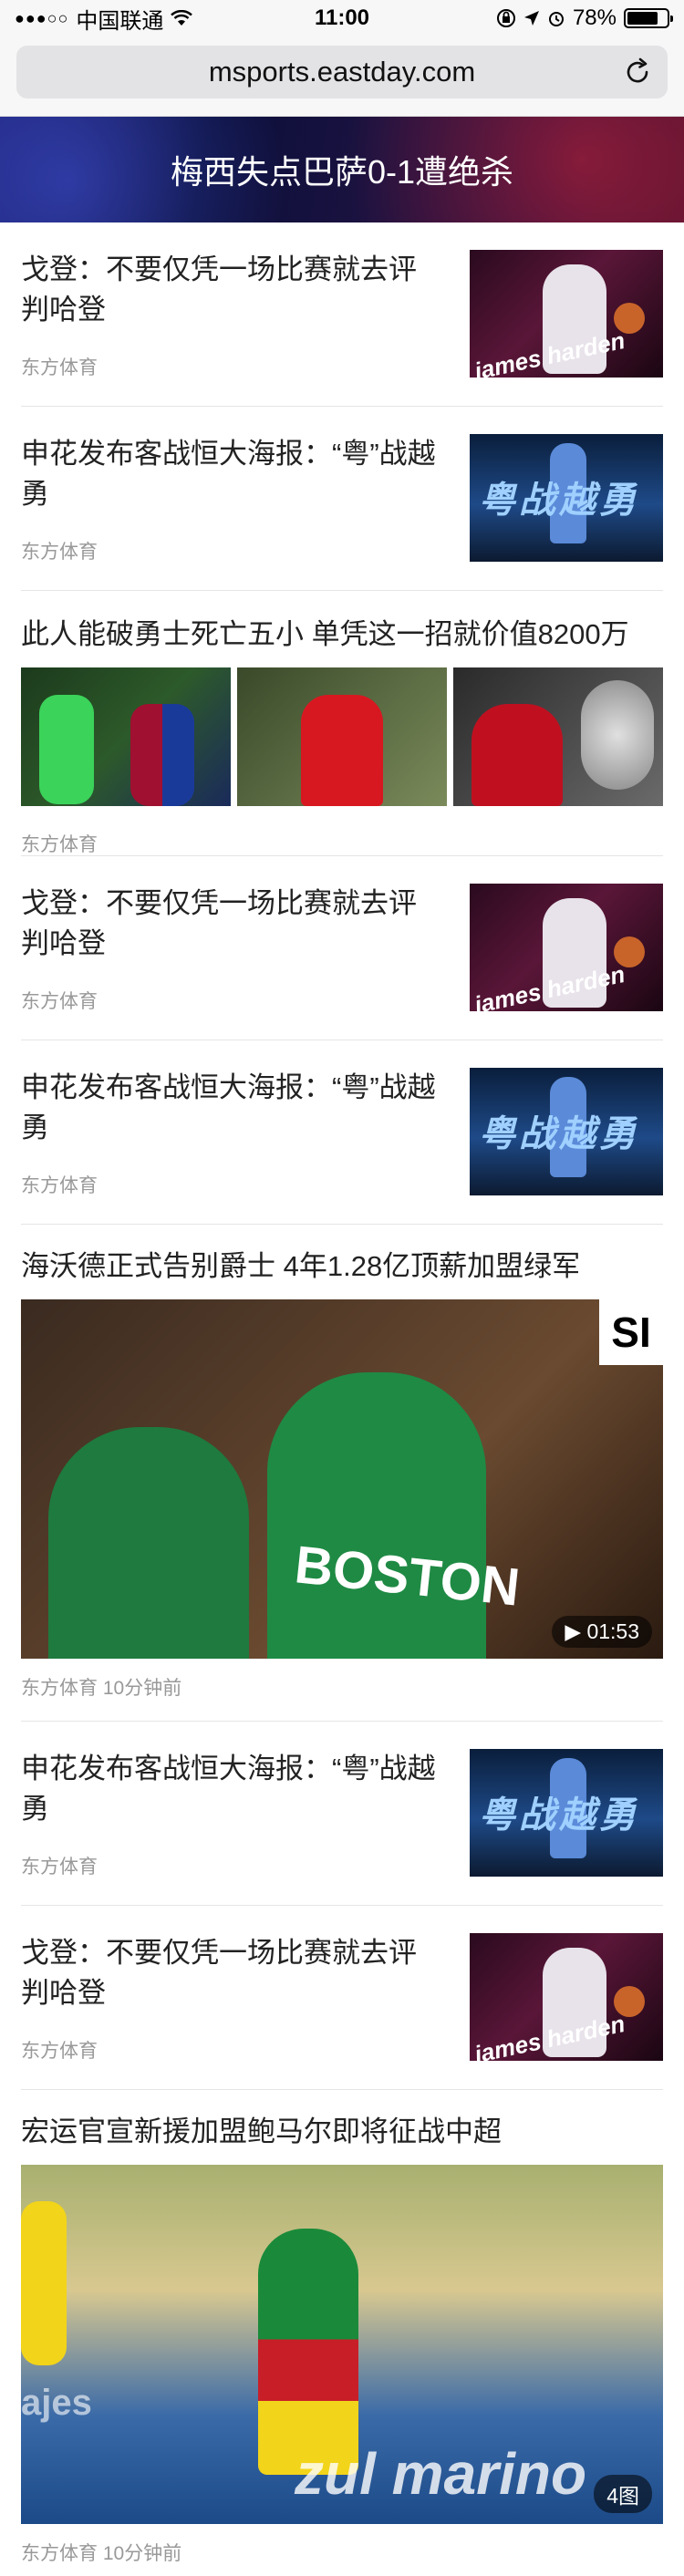 The height and width of the screenshot is (2576, 684). I want to click on alarm-icon, so click(556, 19).